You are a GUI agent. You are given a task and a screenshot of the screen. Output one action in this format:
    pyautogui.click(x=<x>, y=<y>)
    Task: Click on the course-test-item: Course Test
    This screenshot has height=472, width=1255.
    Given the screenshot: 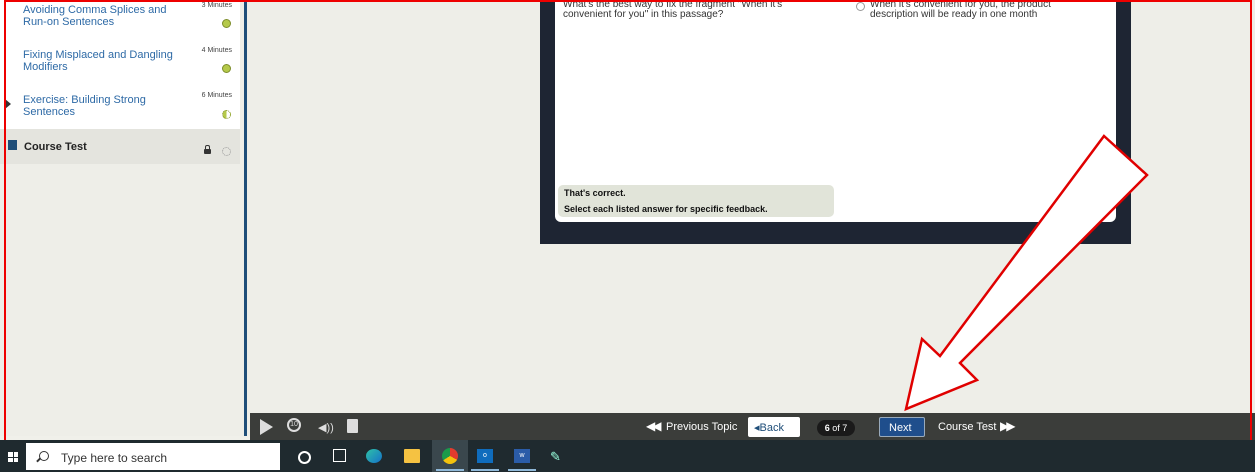 What is the action you would take?
    pyautogui.click(x=120, y=146)
    